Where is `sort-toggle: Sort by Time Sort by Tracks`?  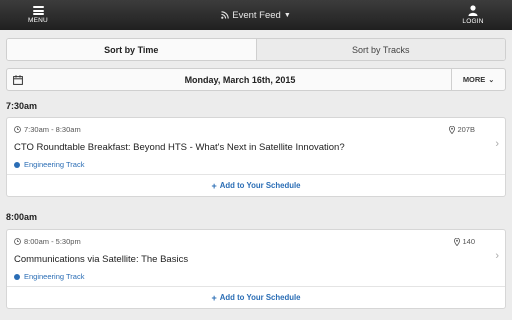
sort-toggle: Sort by Time Sort by Tracks is located at coordinates (256, 49).